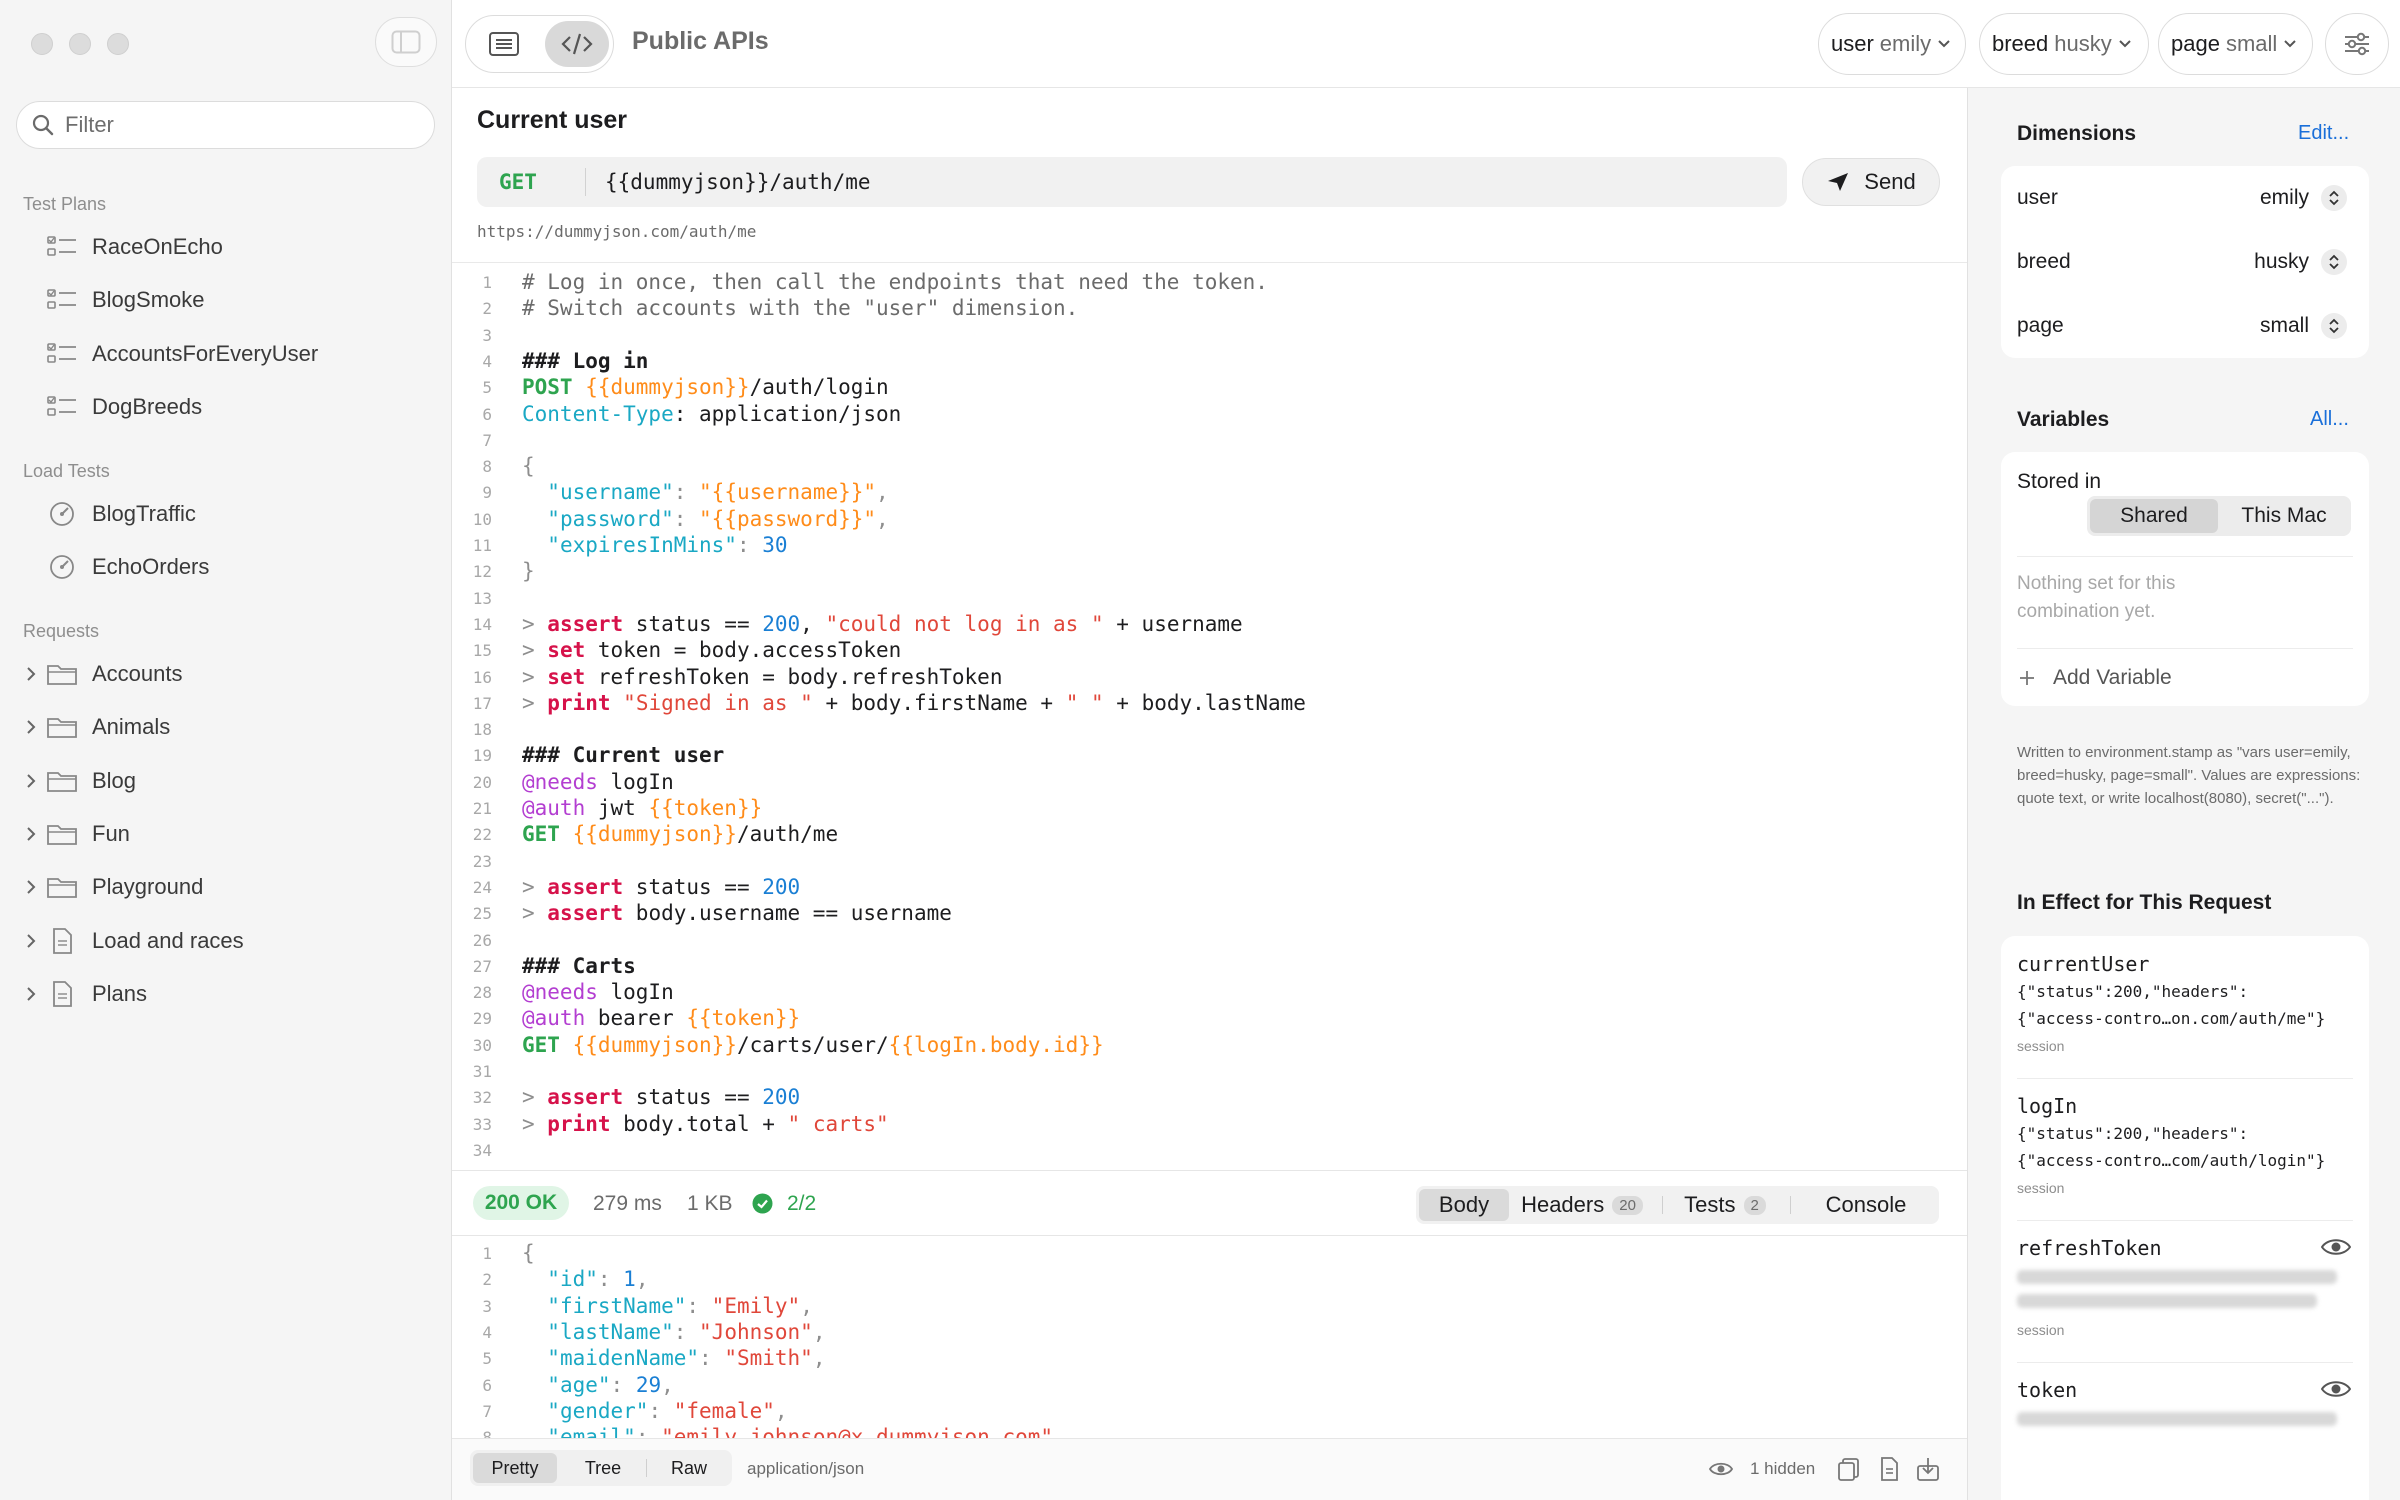 This screenshot has height=1500, width=2400. I want to click on sidebar-item-fun: Fun, so click(226, 834).